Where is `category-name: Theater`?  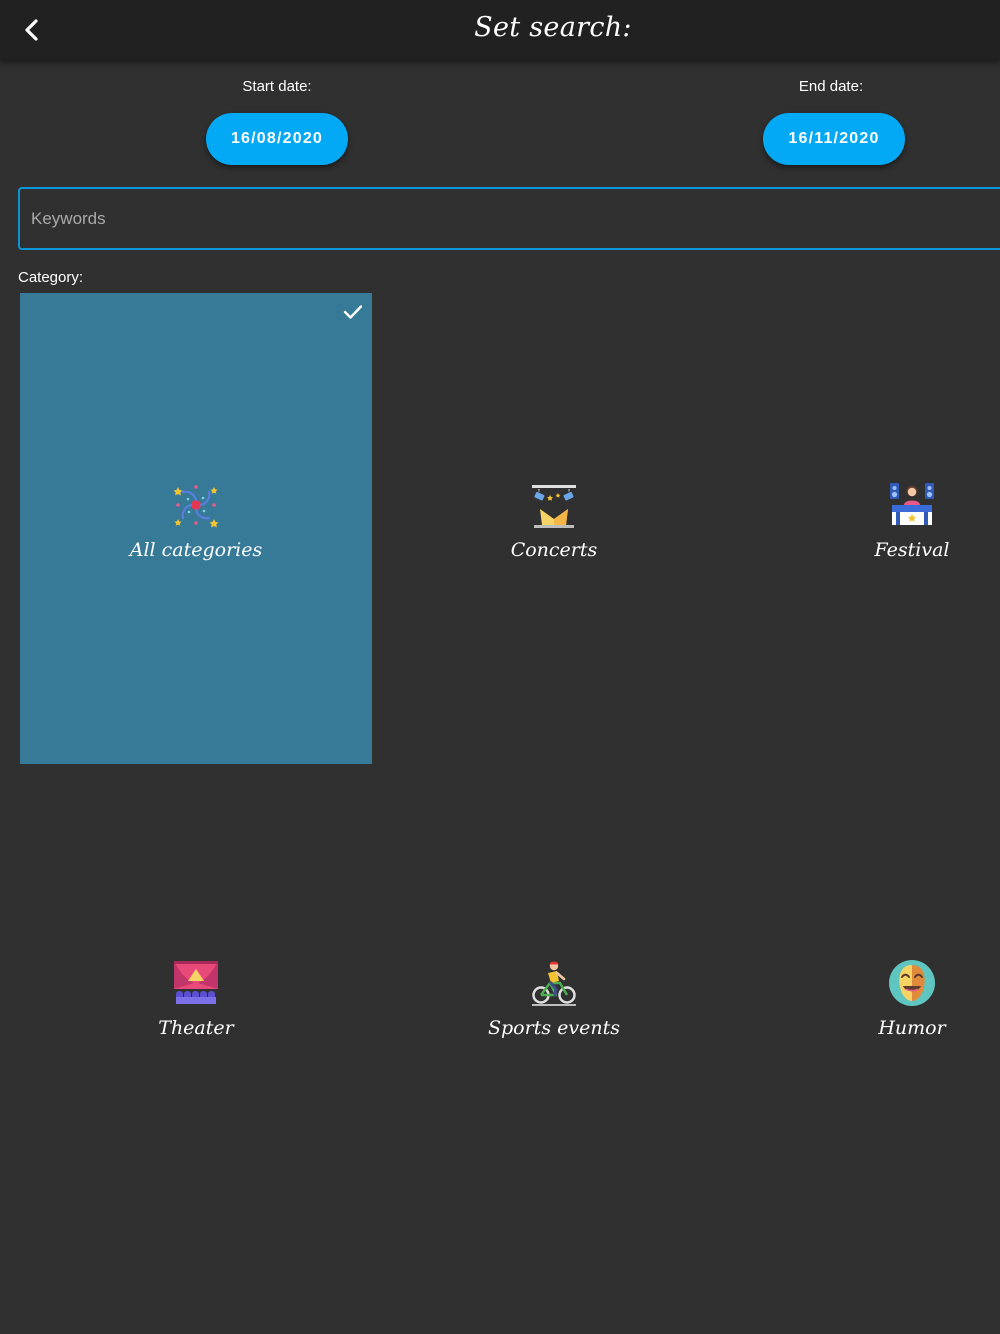
category-name: Theater is located at coordinates (196, 1028).